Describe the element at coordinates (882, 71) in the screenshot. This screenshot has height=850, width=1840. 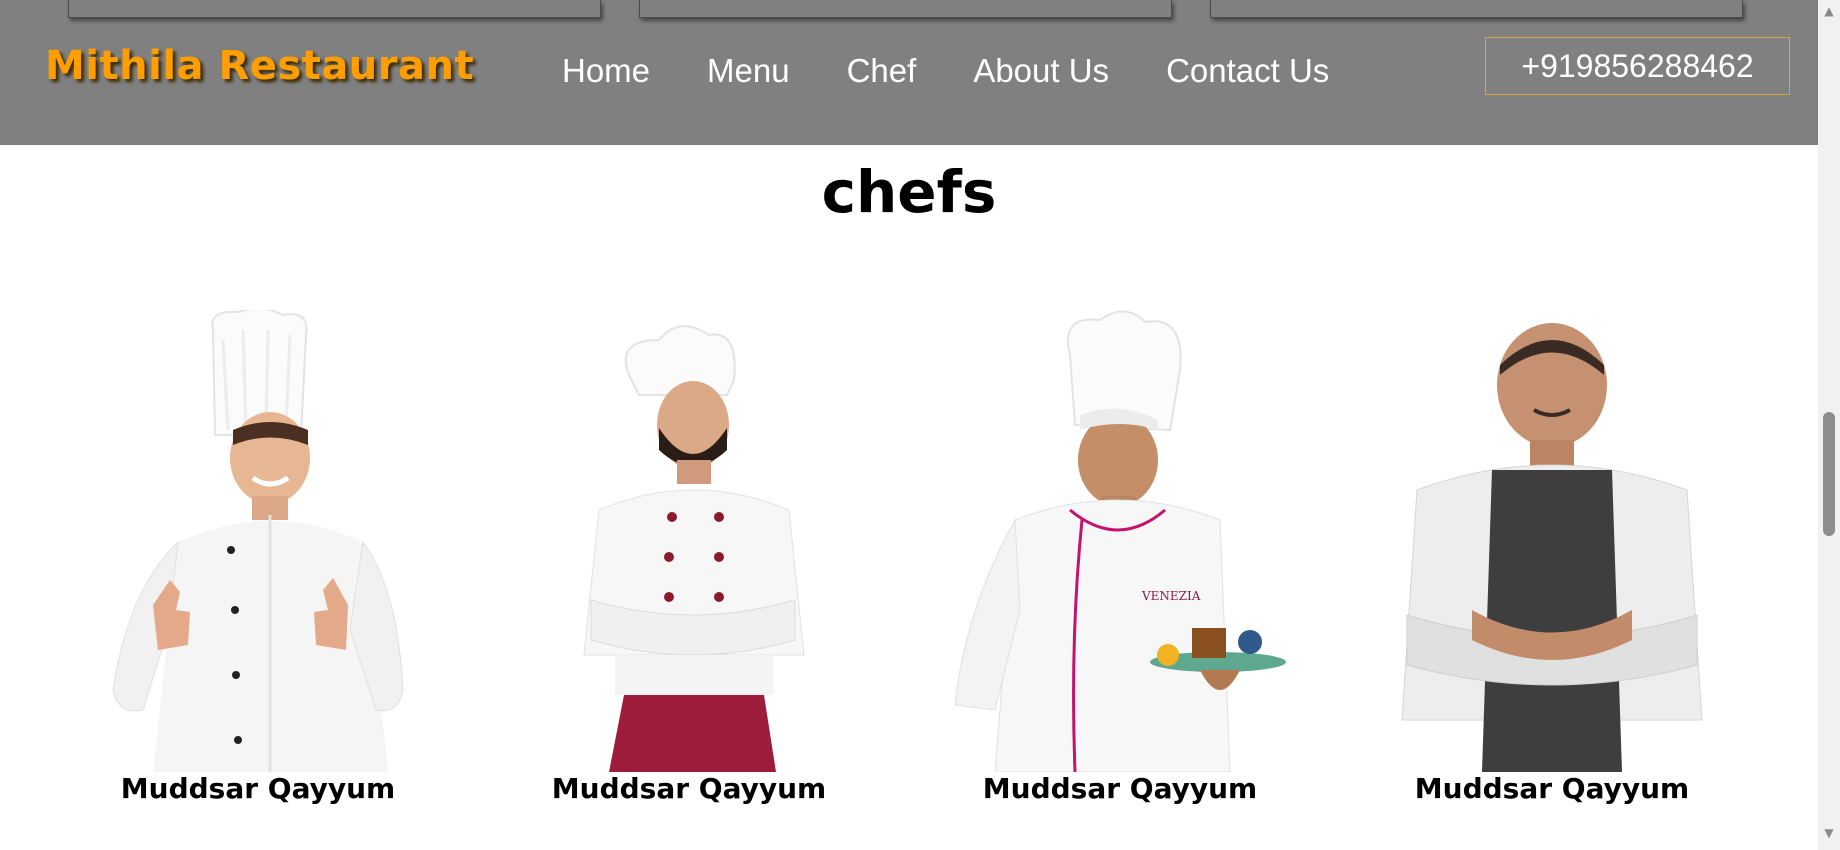
I see `nav-chef: Chef` at that location.